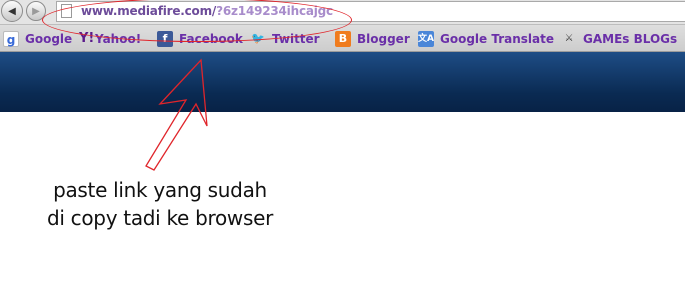  I want to click on bookmark-label: Twitter, so click(296, 38).